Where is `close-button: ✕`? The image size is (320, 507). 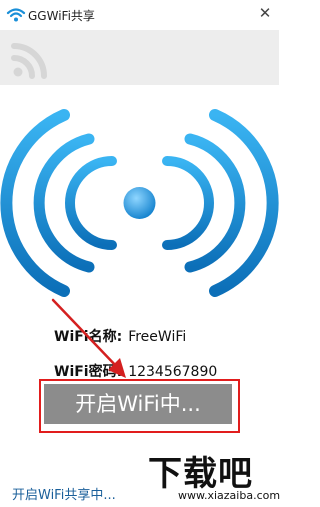 close-button: ✕ is located at coordinates (265, 13).